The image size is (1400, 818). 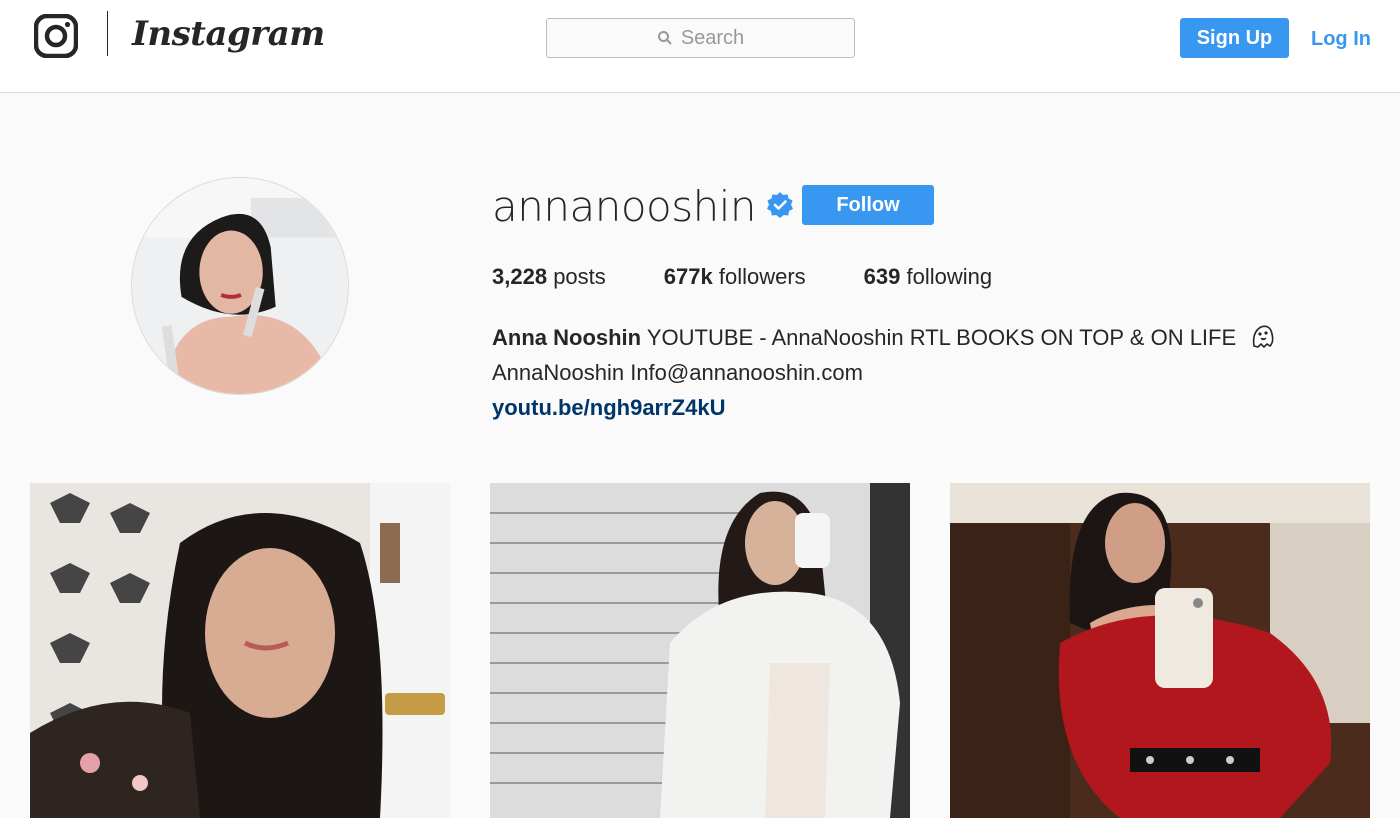 I want to click on following-label: following, so click(x=949, y=276).